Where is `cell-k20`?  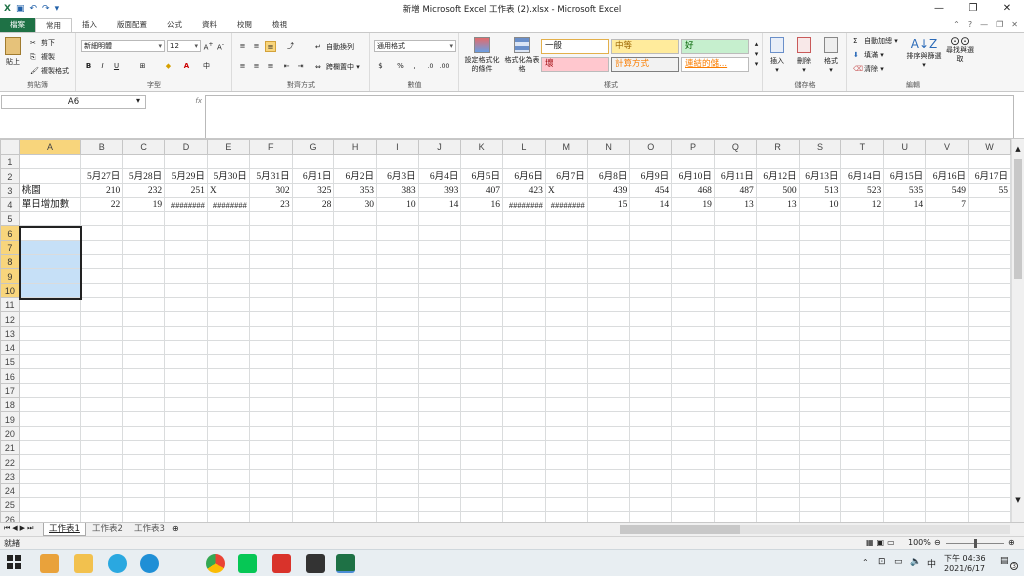 cell-k20 is located at coordinates (482, 433).